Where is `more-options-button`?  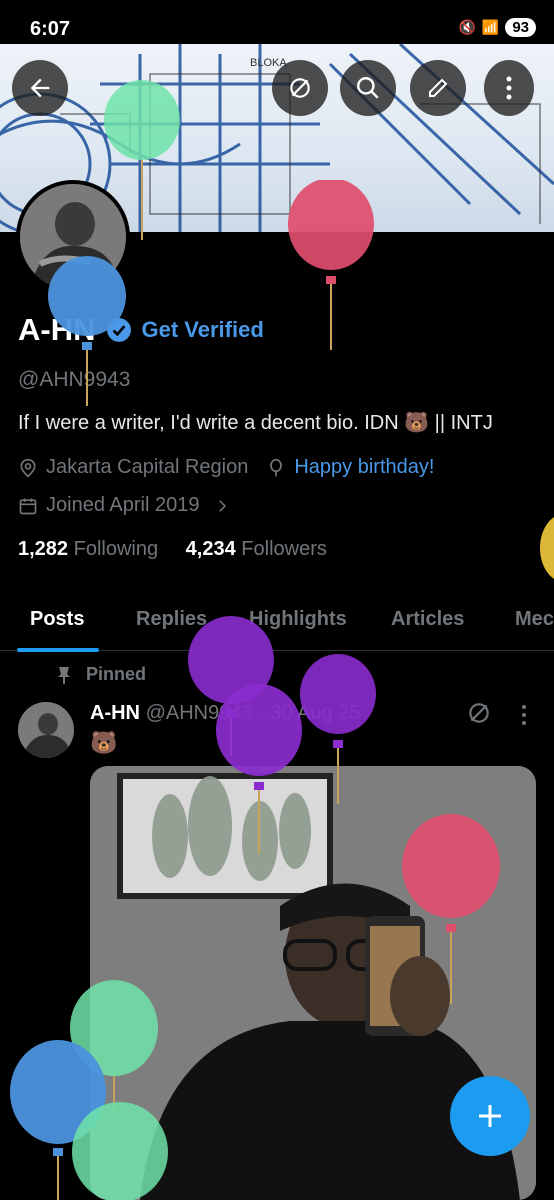 more-options-button is located at coordinates (509, 88).